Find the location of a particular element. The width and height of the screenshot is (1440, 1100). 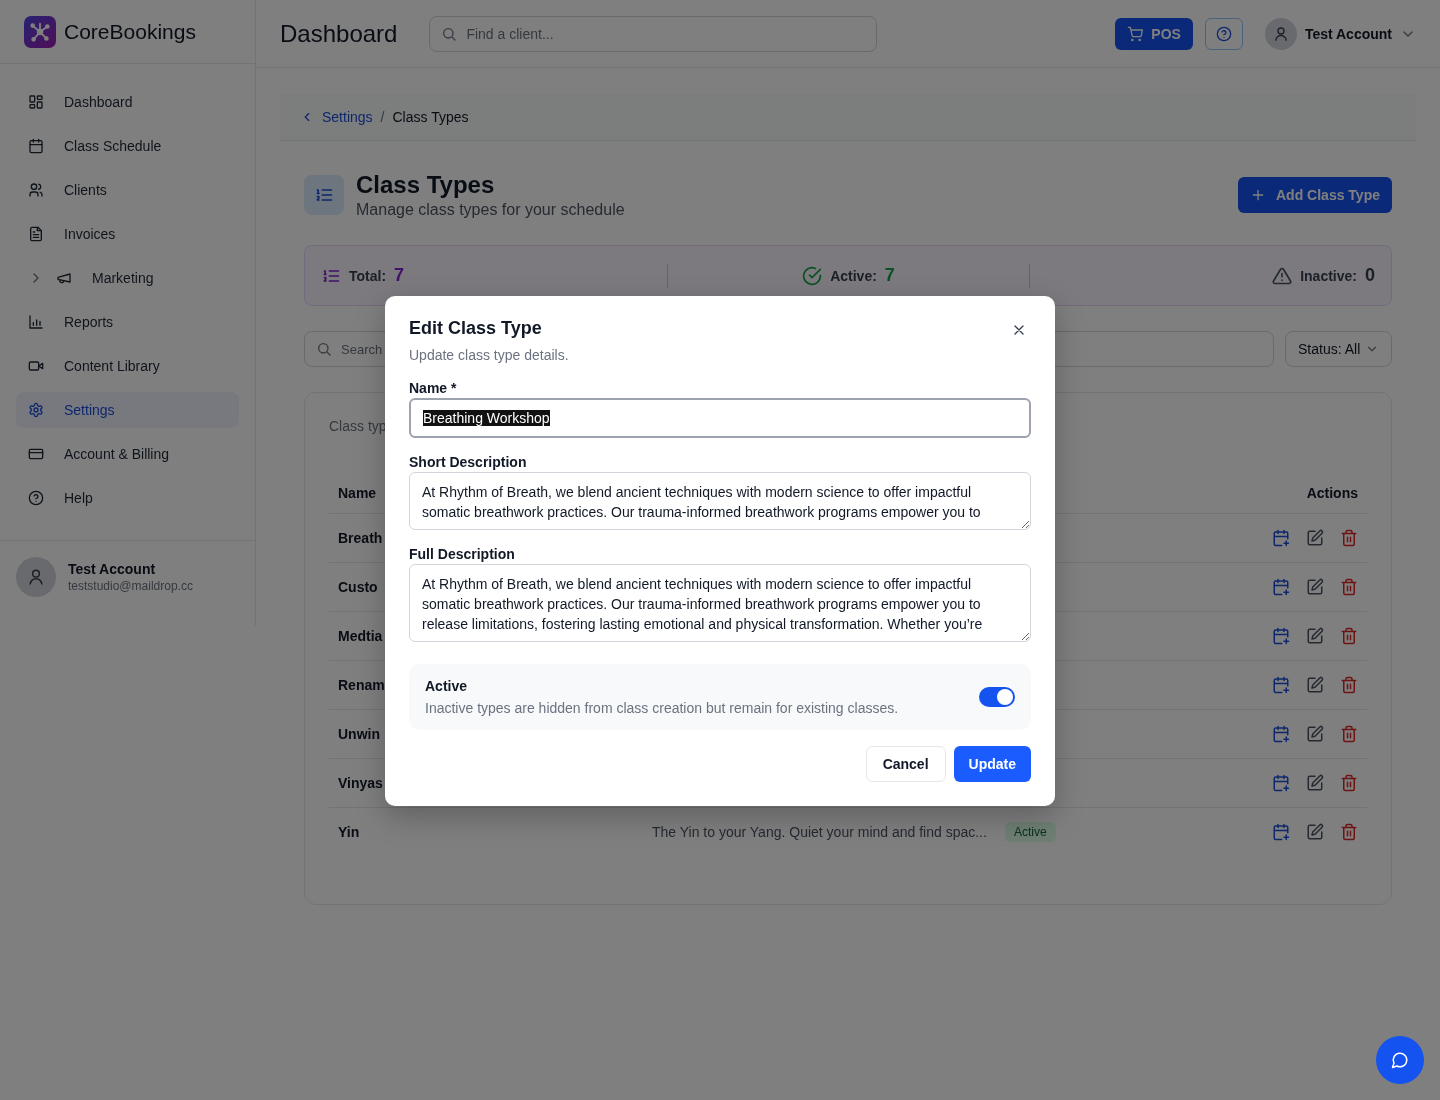

table-cell: Vinyas is located at coordinates (360, 783).